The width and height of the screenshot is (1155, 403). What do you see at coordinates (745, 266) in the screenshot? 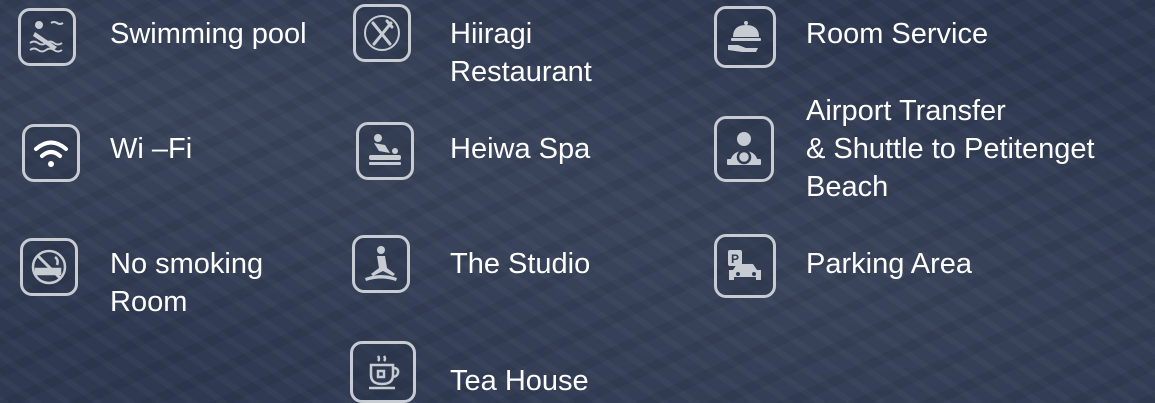
I see `parking-car-icon: P` at bounding box center [745, 266].